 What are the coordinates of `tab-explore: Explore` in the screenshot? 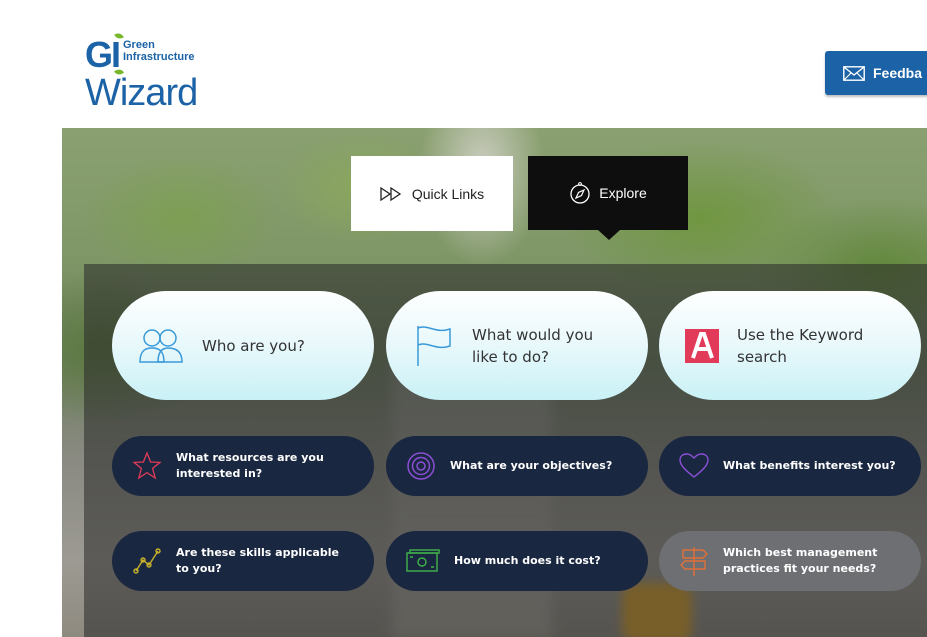 It's located at (608, 198).